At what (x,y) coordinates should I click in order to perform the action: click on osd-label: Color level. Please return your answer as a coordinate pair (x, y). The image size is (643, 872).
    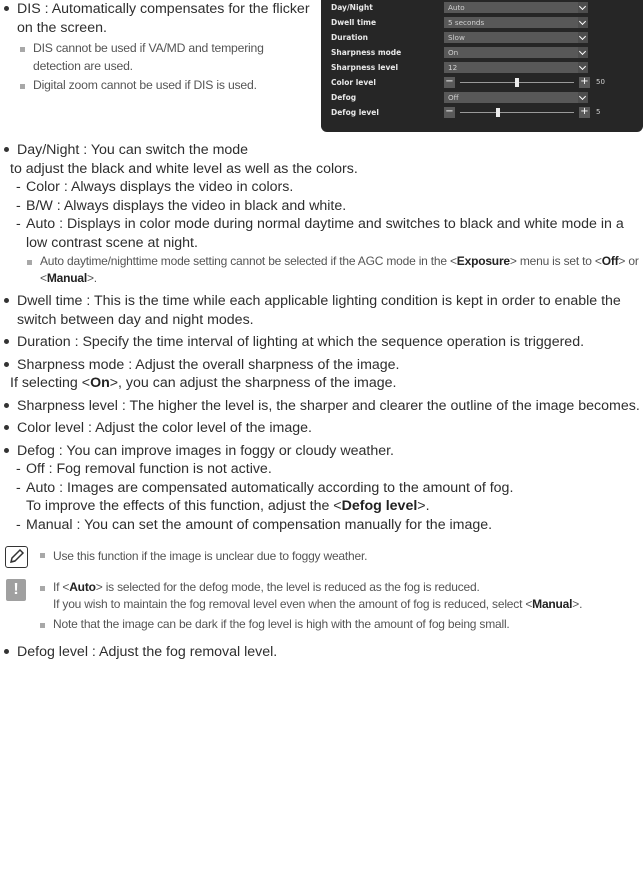
    Looking at the image, I should click on (353, 82).